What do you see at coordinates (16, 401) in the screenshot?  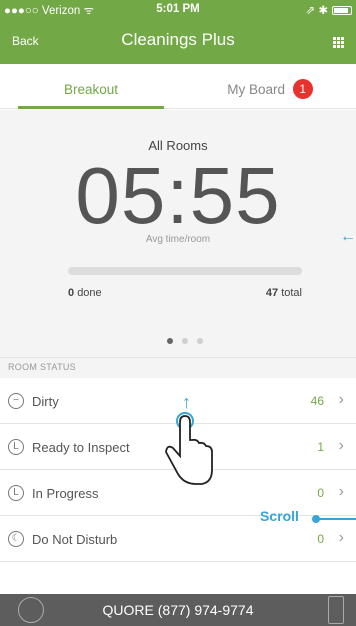 I see `minus-circle-icon: −` at bounding box center [16, 401].